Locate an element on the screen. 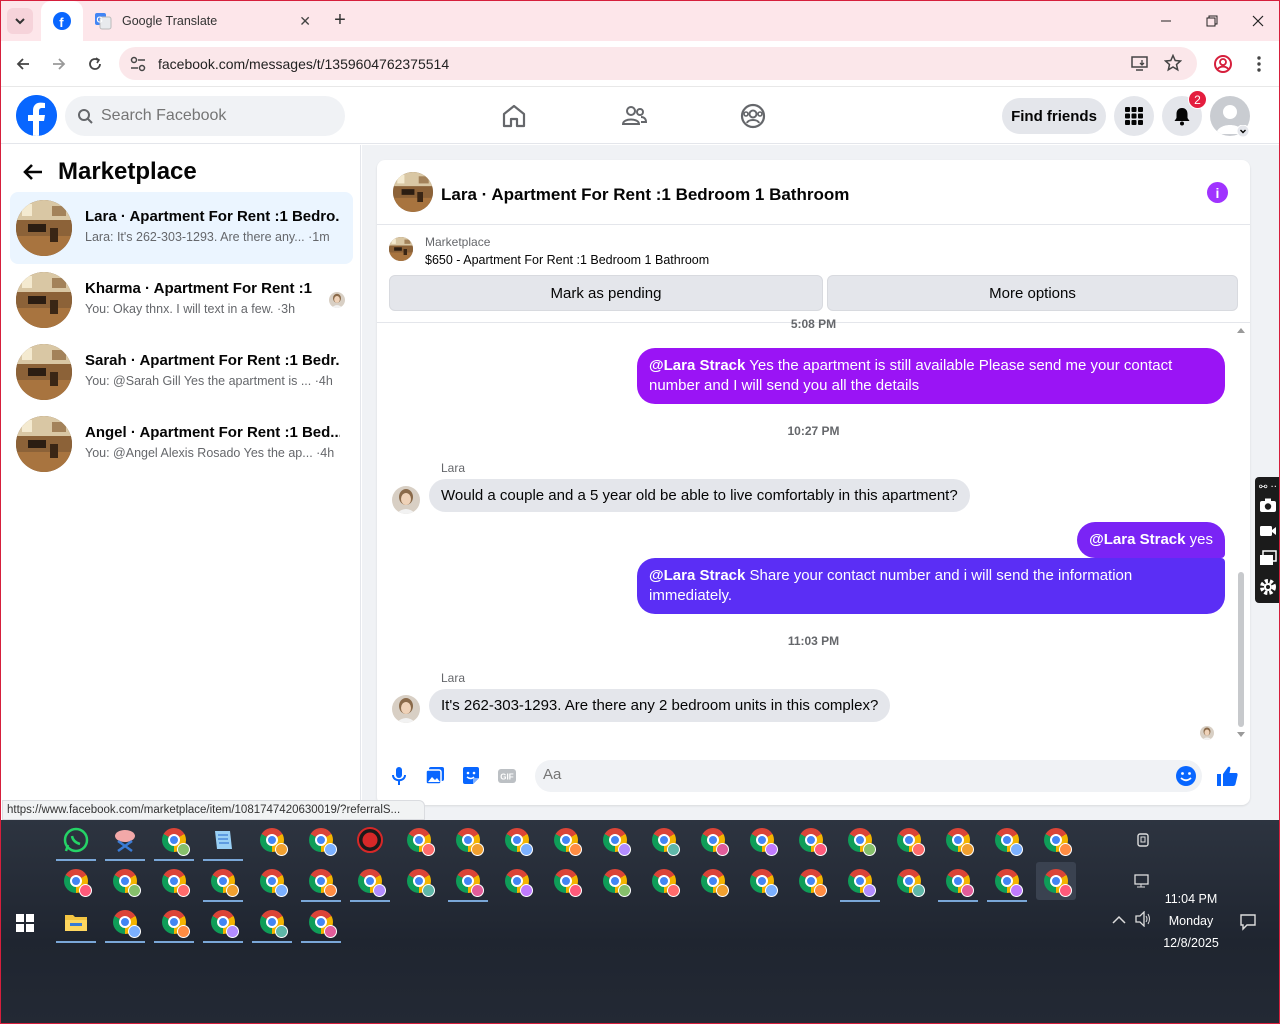  emoji-icon is located at coordinates (1186, 776).